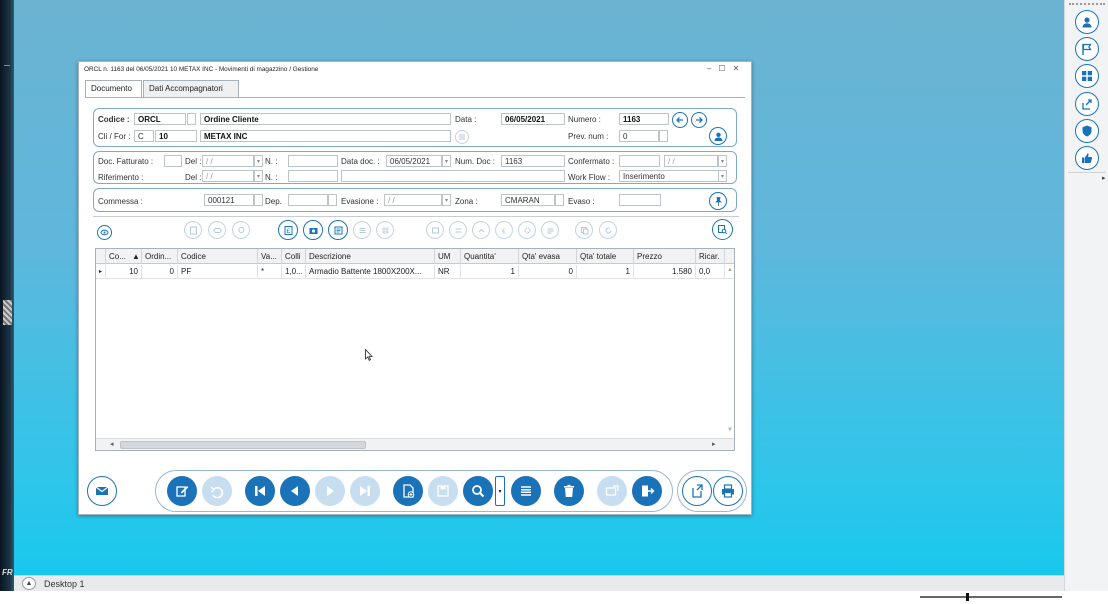  Describe the element at coordinates (112, 444) in the screenshot. I see `scroll-left-icon: ◂` at that location.